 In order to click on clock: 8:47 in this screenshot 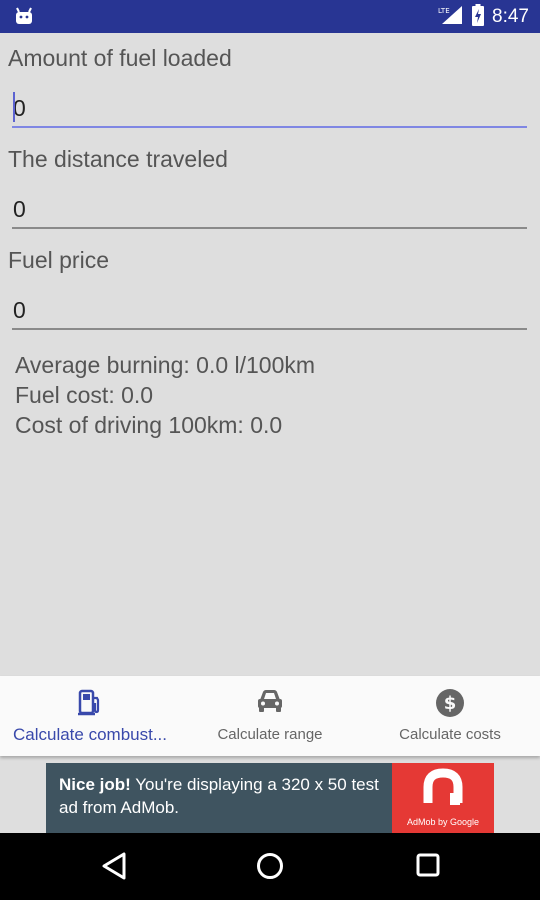, I will do `click(510, 16)`.